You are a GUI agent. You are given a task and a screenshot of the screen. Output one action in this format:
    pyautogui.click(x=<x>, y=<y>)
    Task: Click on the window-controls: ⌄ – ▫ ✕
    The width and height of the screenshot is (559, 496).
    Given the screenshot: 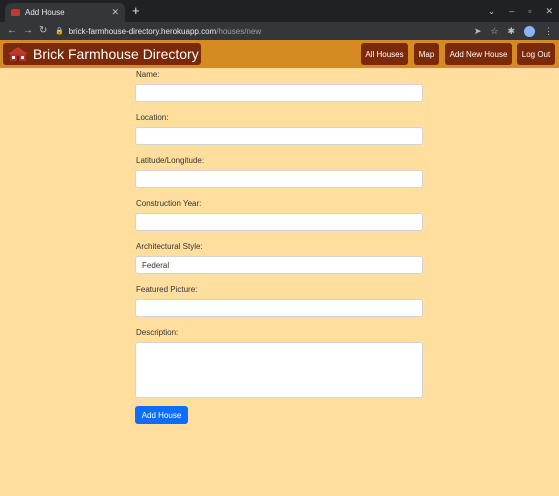 What is the action you would take?
    pyautogui.click(x=520, y=11)
    